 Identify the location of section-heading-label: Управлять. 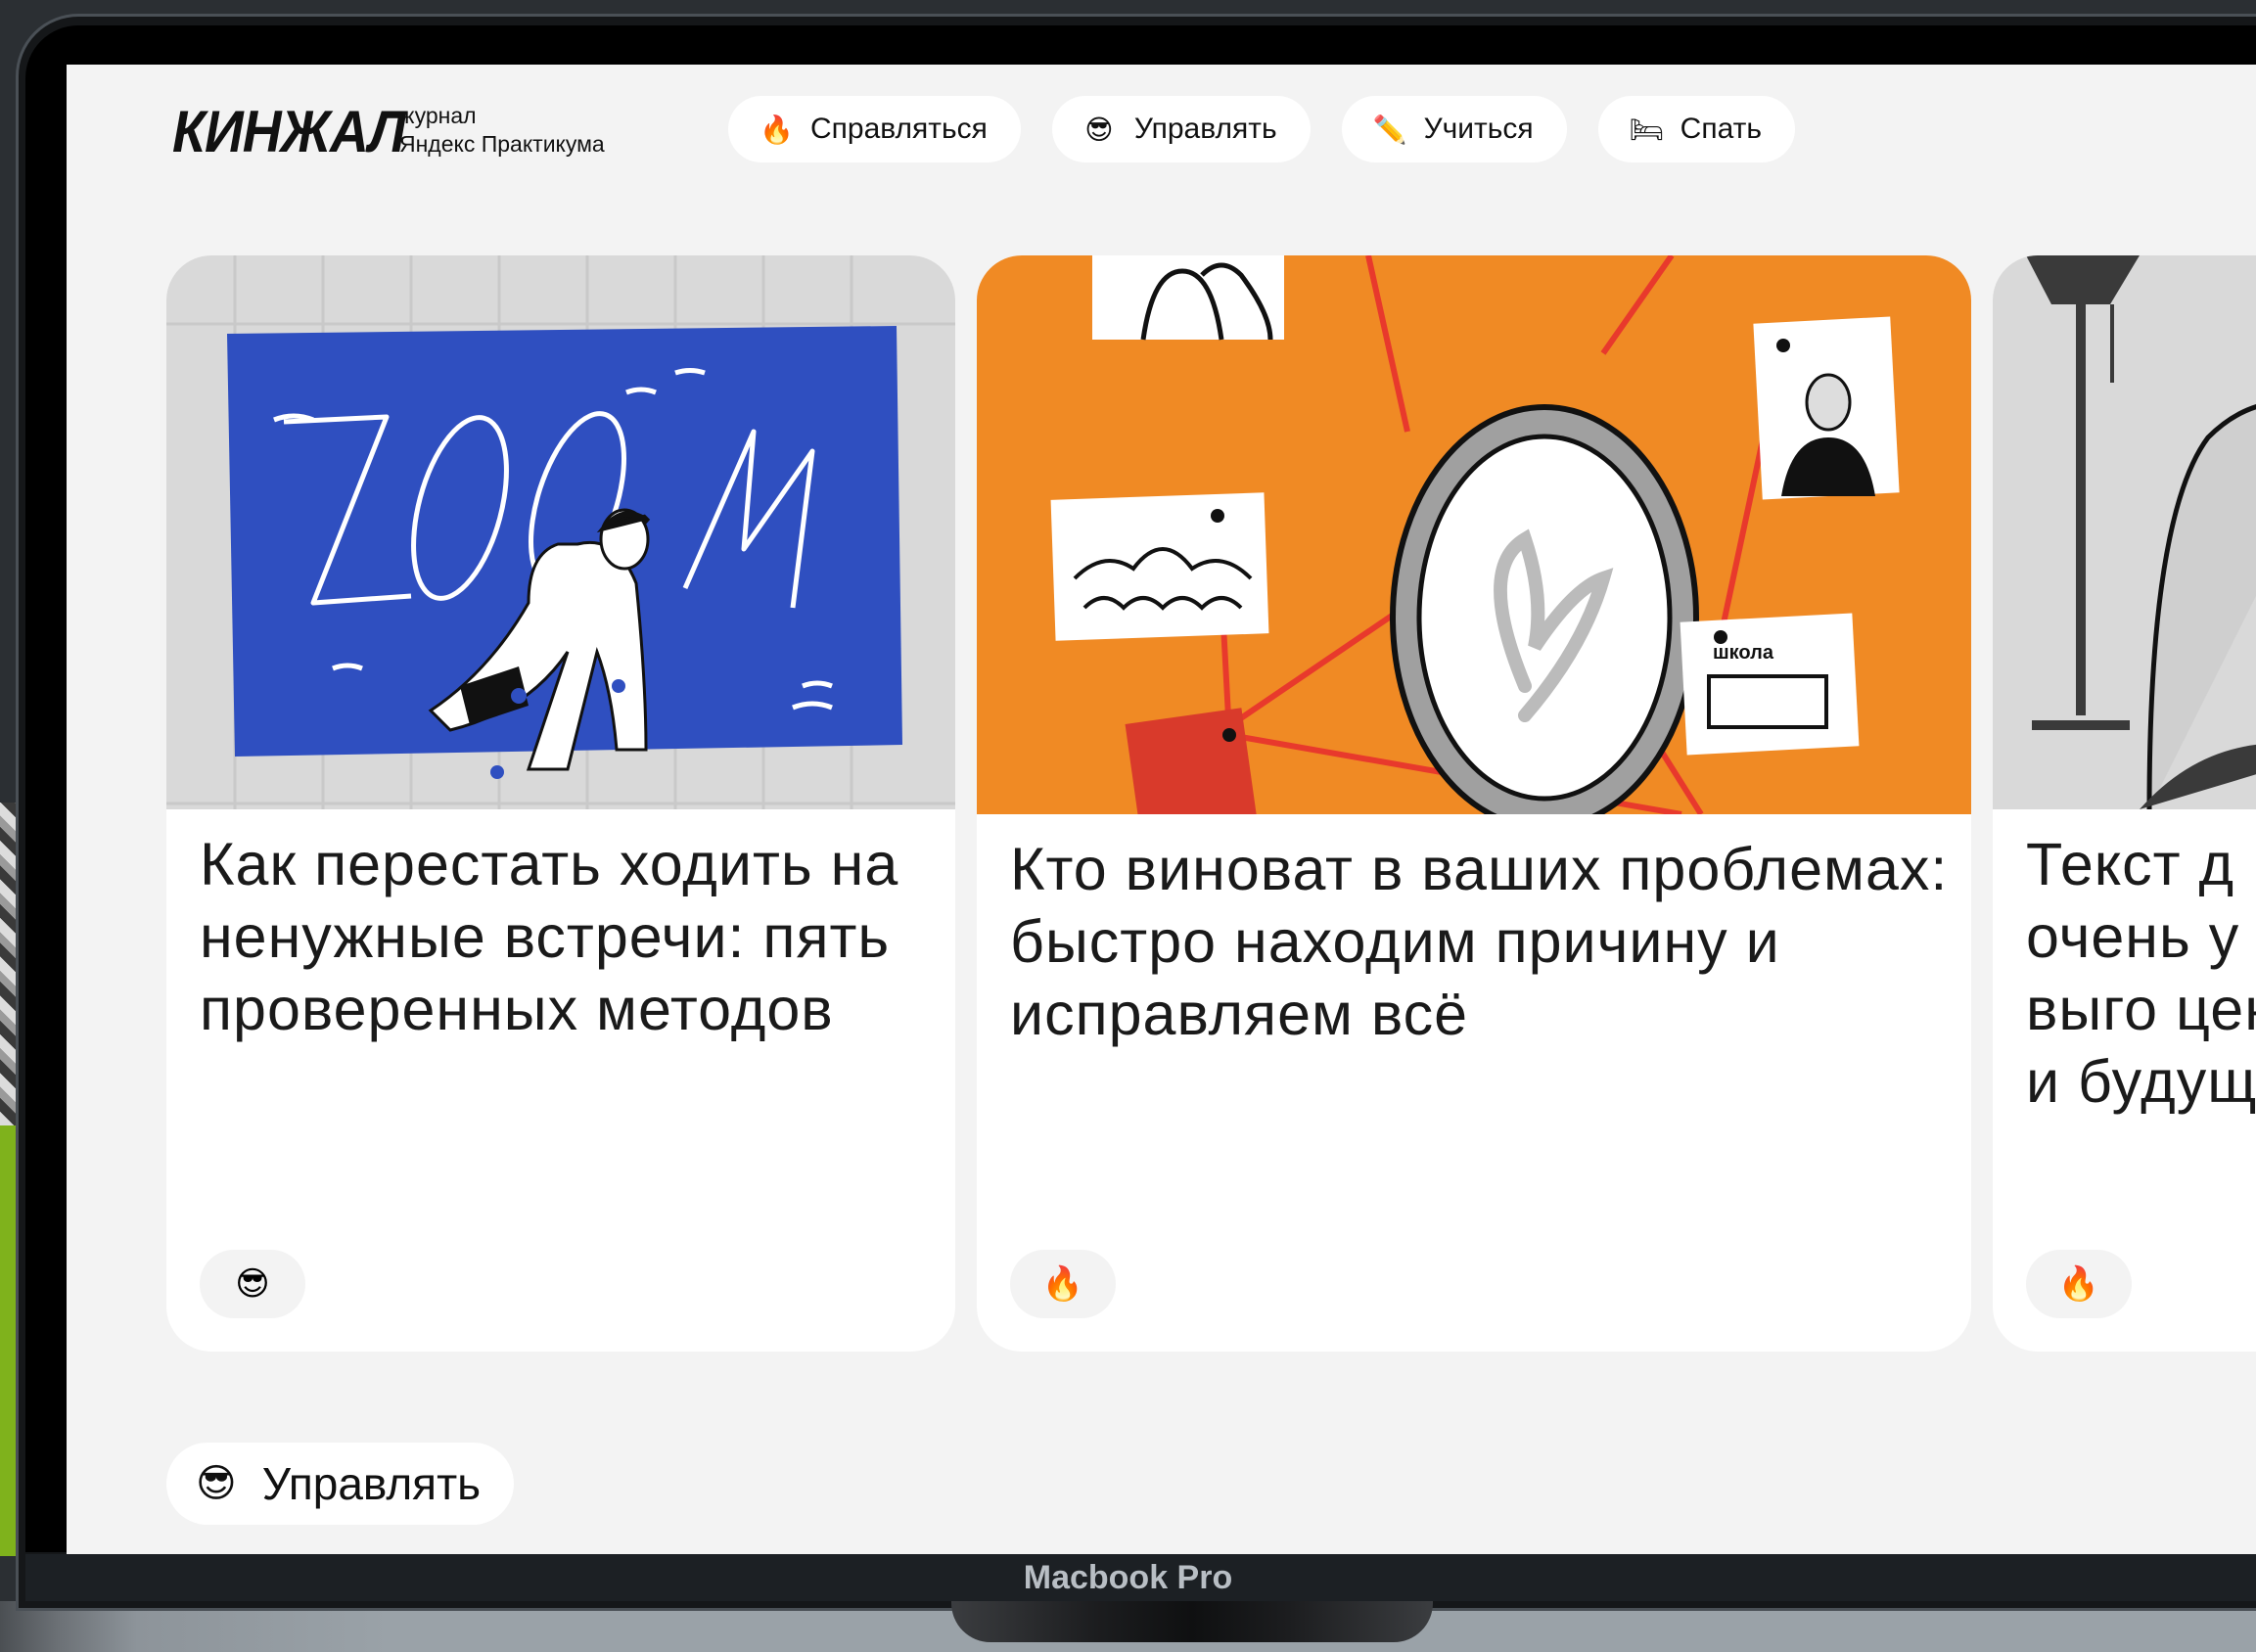
(371, 1483).